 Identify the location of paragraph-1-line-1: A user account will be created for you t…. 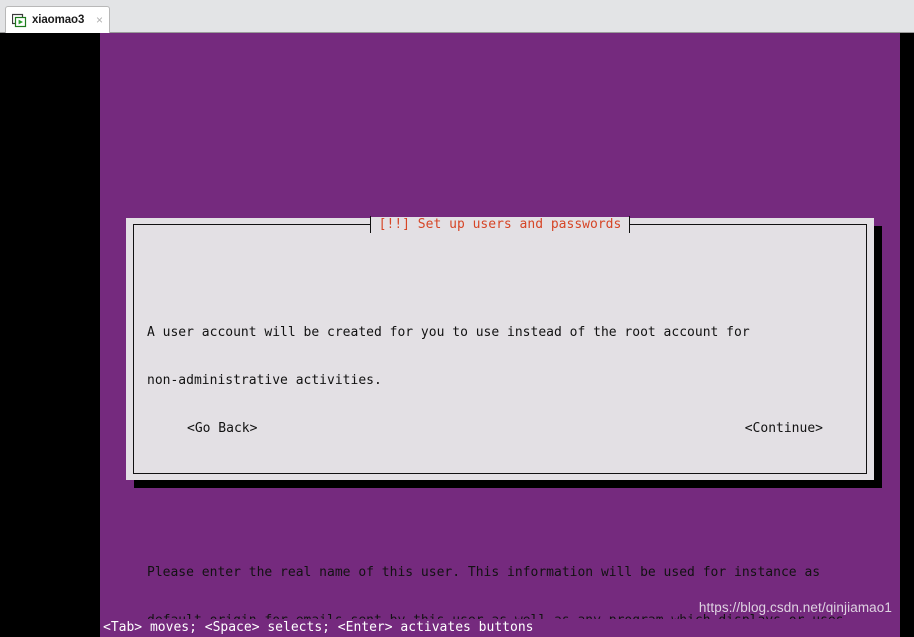
(448, 332).